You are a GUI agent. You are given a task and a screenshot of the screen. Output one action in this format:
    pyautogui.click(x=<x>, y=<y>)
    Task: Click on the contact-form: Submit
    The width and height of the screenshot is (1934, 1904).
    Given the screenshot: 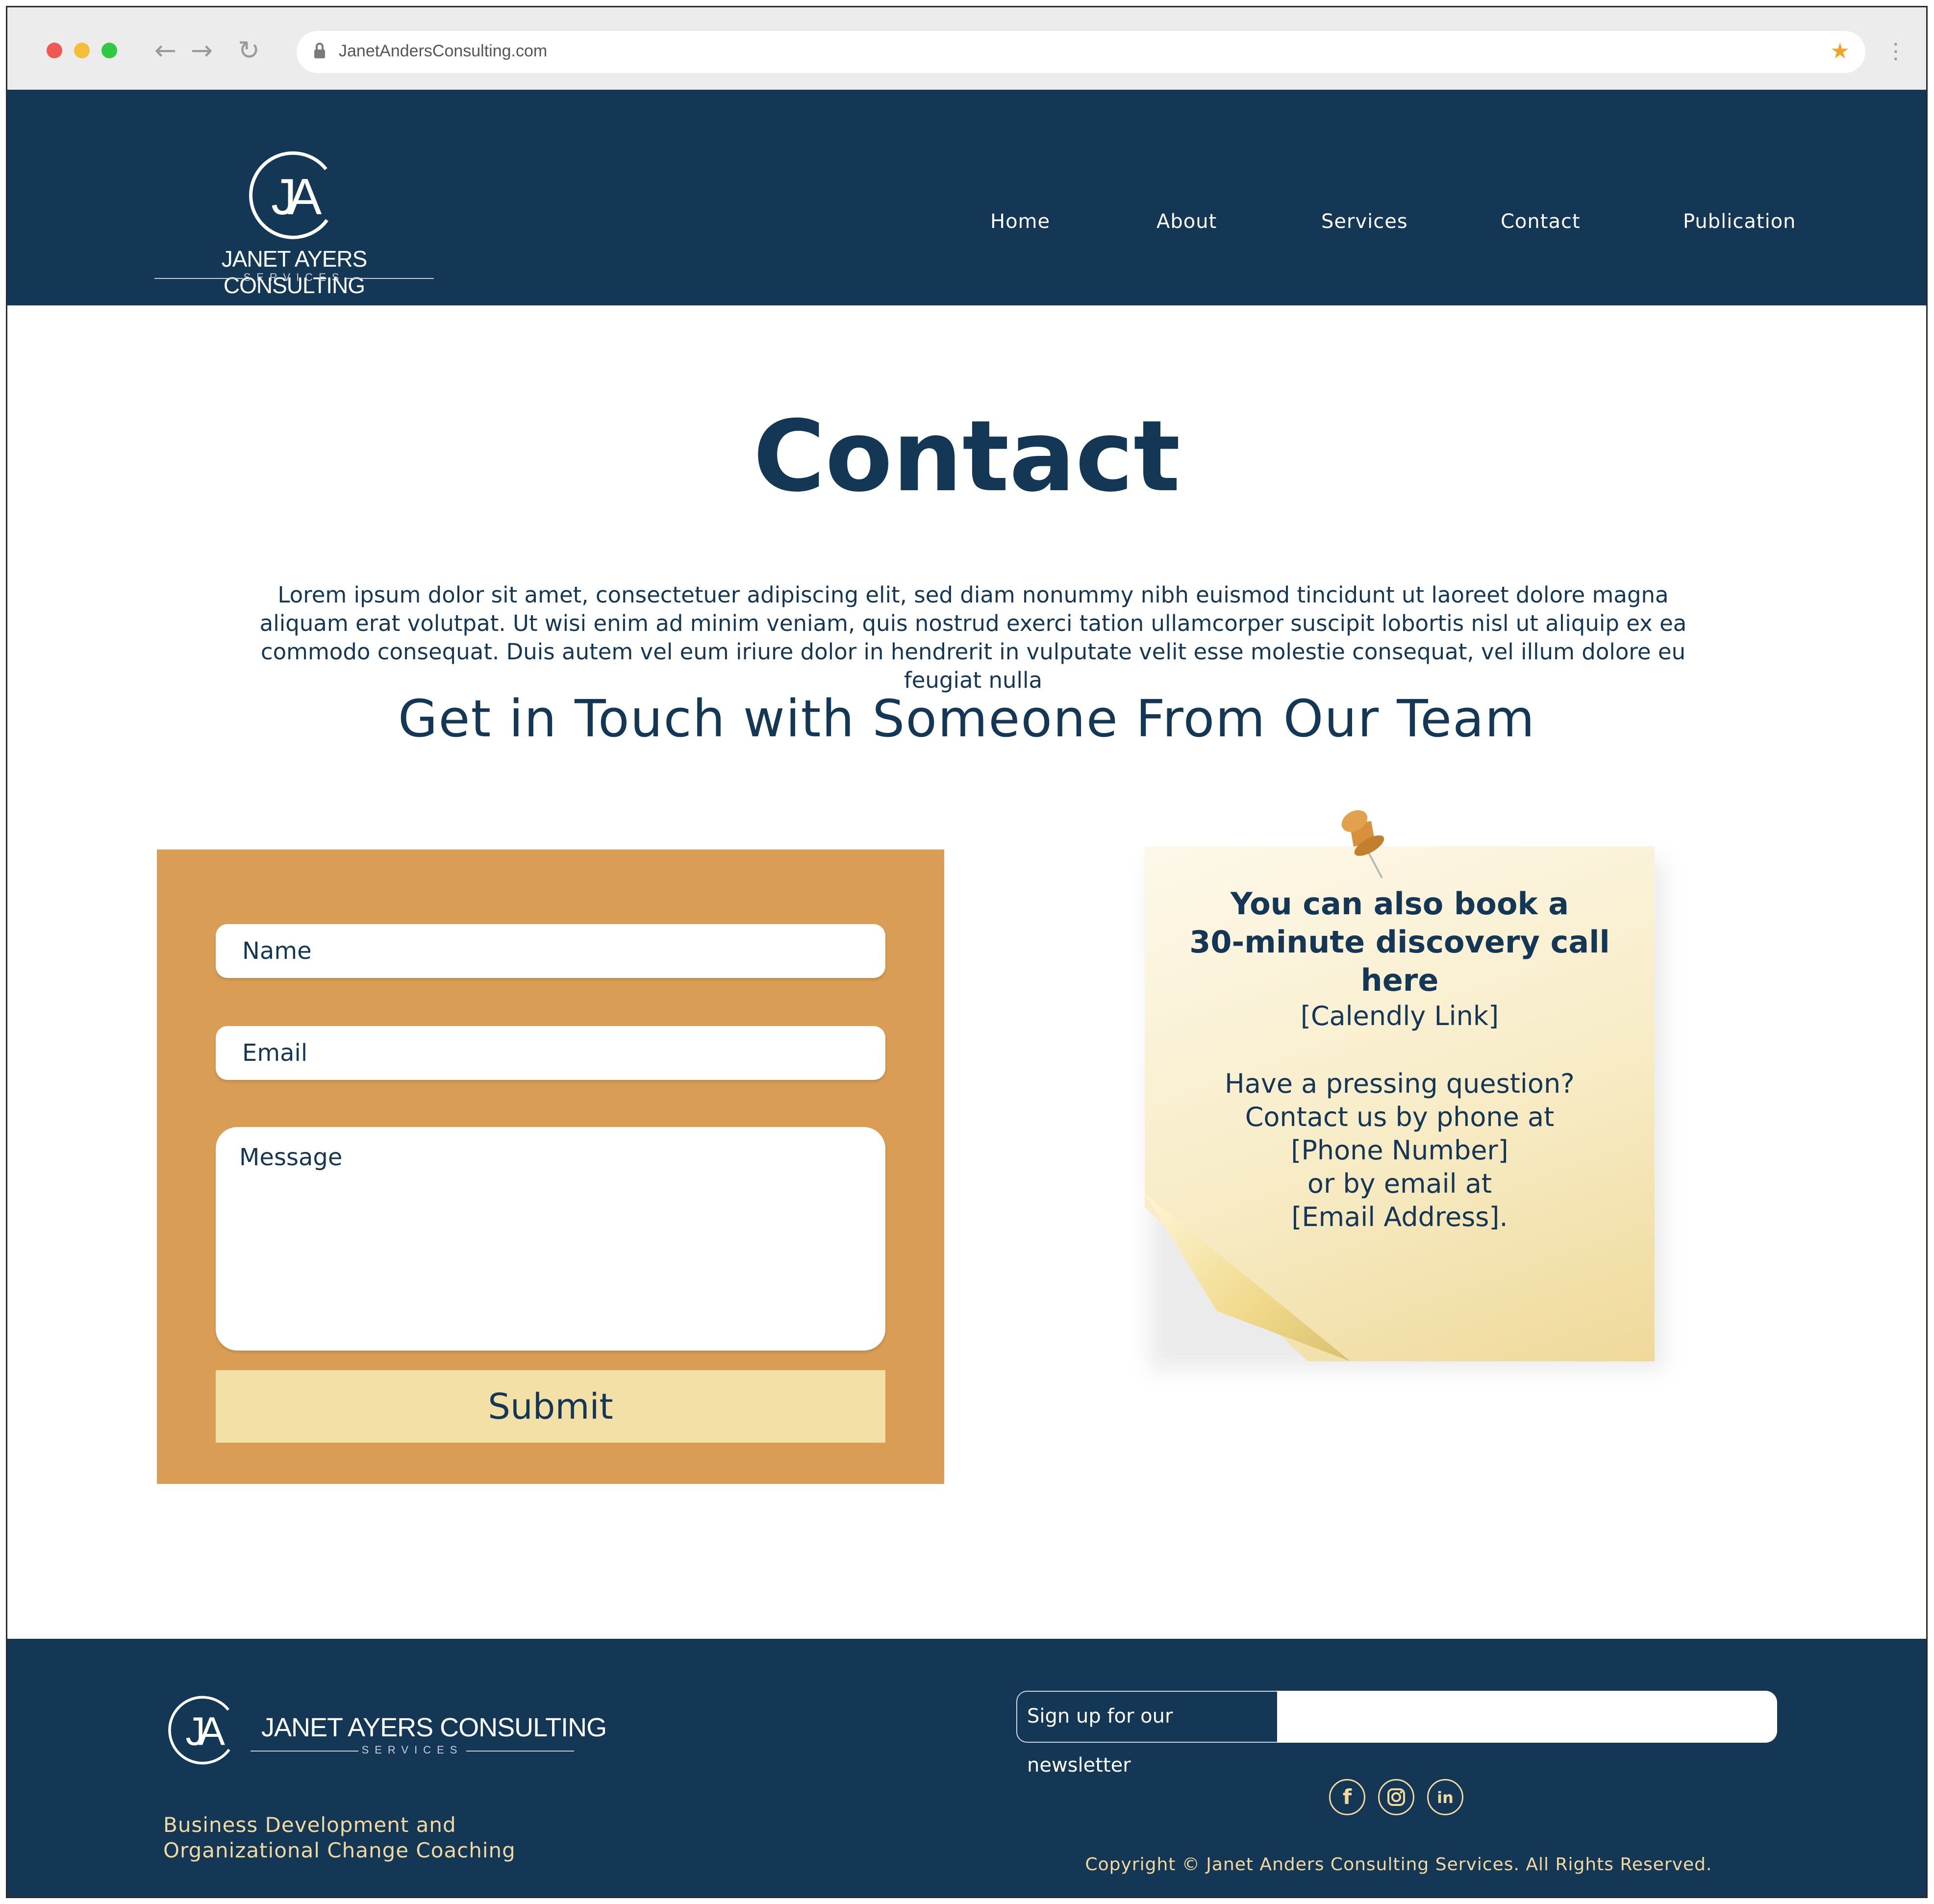 What is the action you would take?
    pyautogui.click(x=550, y=1167)
    